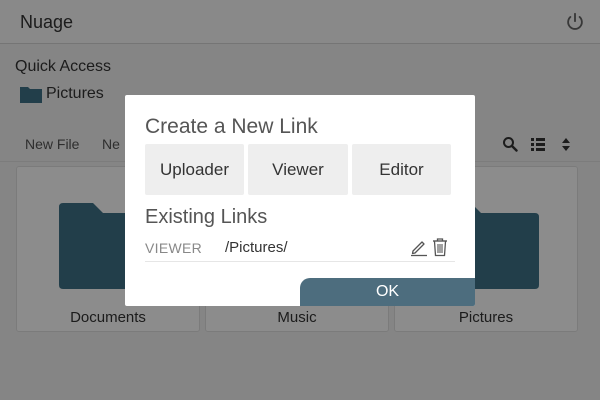  What do you see at coordinates (298, 169) in the screenshot?
I see `viewer-button: Viewer` at bounding box center [298, 169].